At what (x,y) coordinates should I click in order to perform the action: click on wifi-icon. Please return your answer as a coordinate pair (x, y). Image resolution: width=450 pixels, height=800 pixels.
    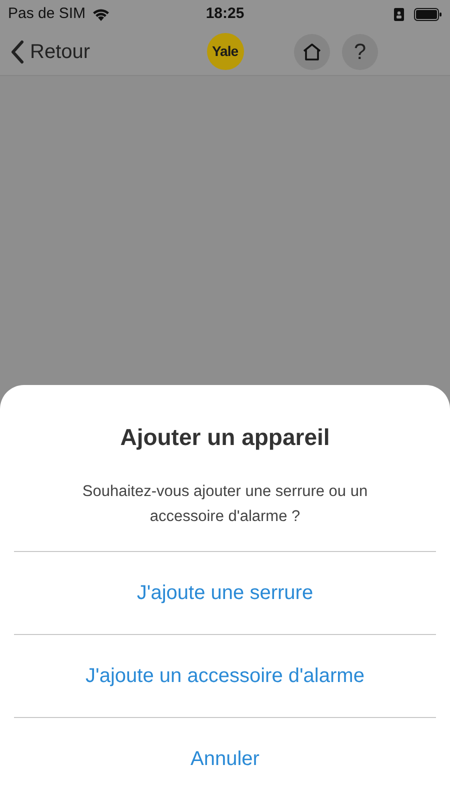
    Looking at the image, I should click on (101, 14).